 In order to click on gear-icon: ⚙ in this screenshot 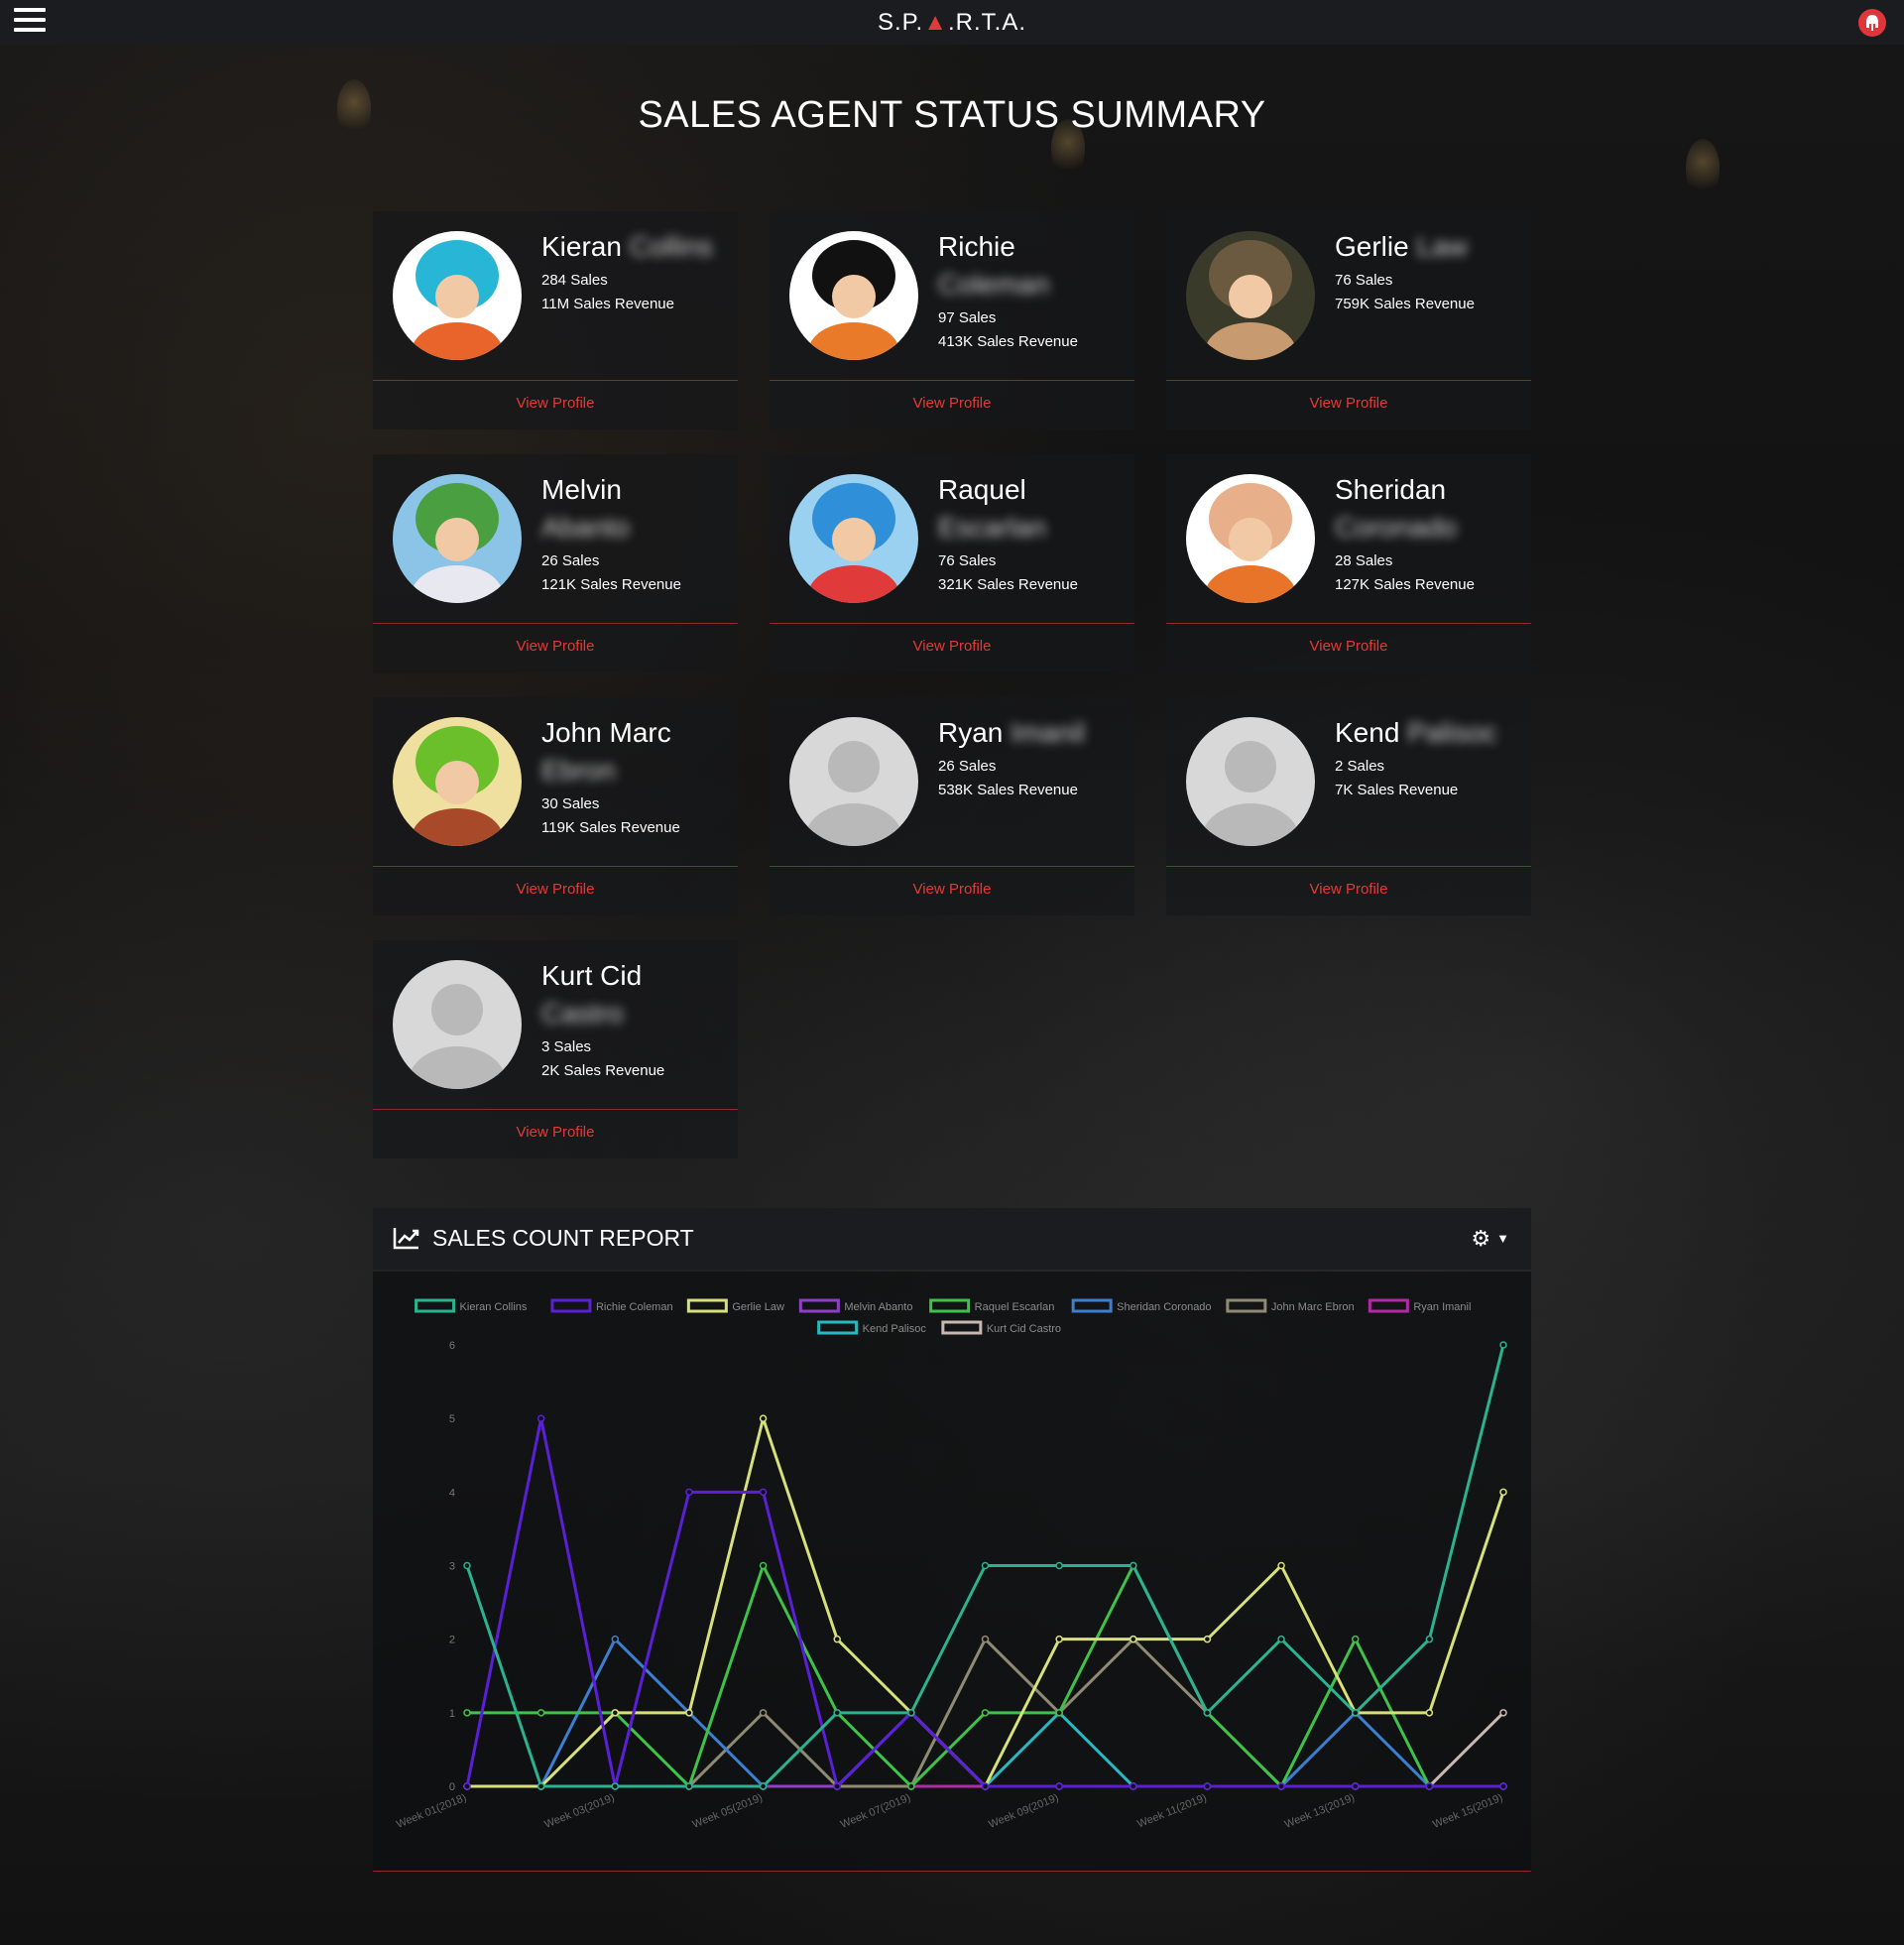, I will do `click(1481, 1239)`.